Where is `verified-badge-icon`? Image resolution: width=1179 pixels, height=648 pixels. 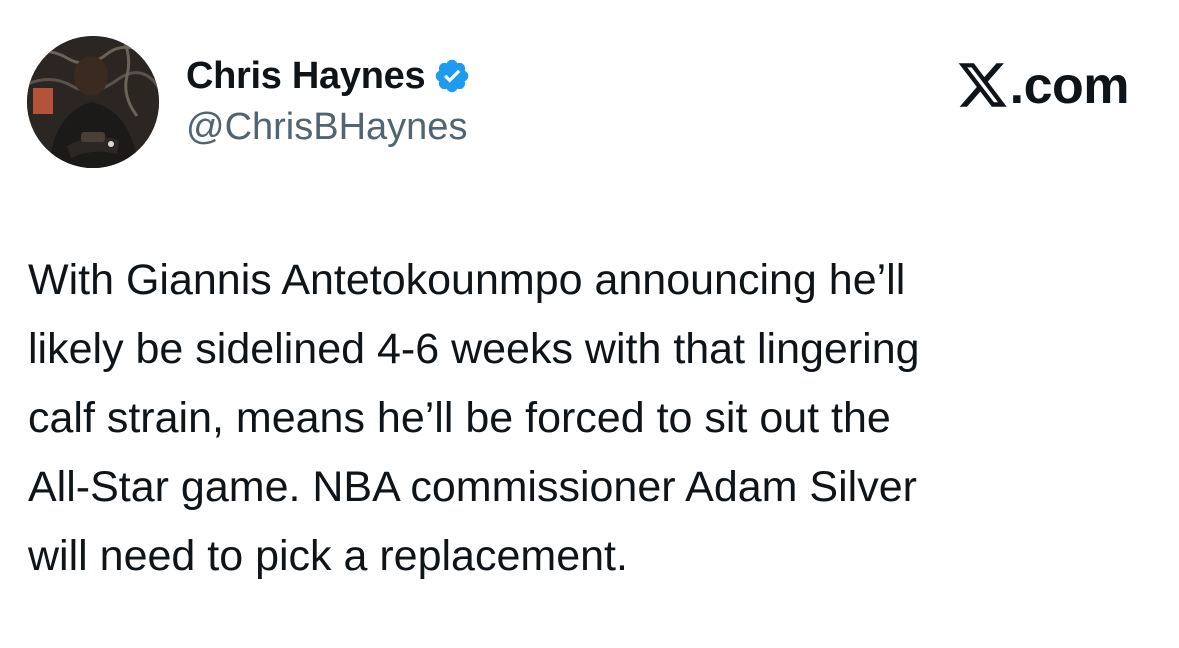
verified-badge-icon is located at coordinates (452, 76).